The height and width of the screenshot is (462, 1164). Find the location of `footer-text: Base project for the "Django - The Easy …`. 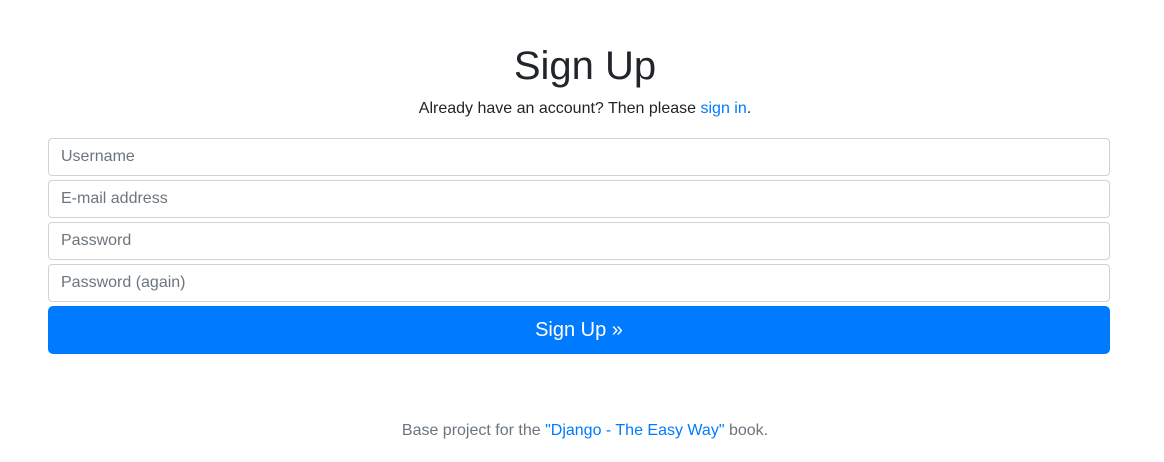

footer-text: Base project for the "Django - The Easy … is located at coordinates (582, 431).